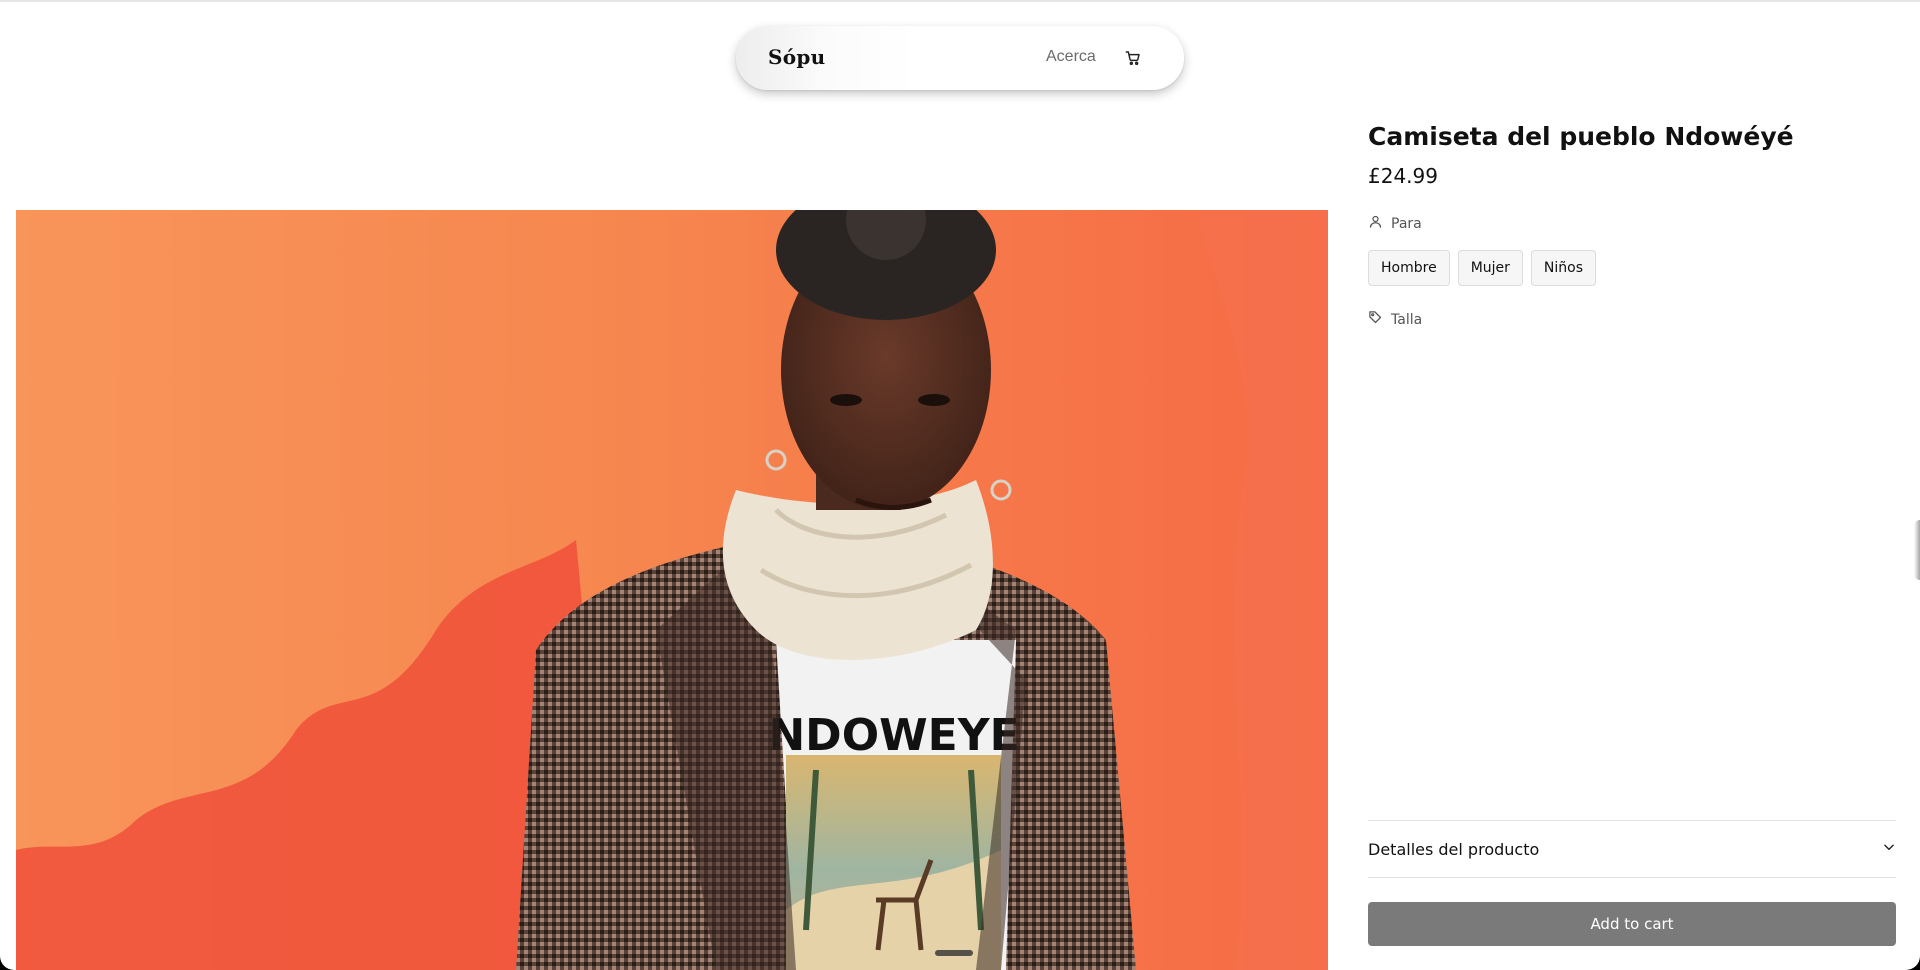  I want to click on add-to-cart-button: Add to cart, so click(1632, 924).